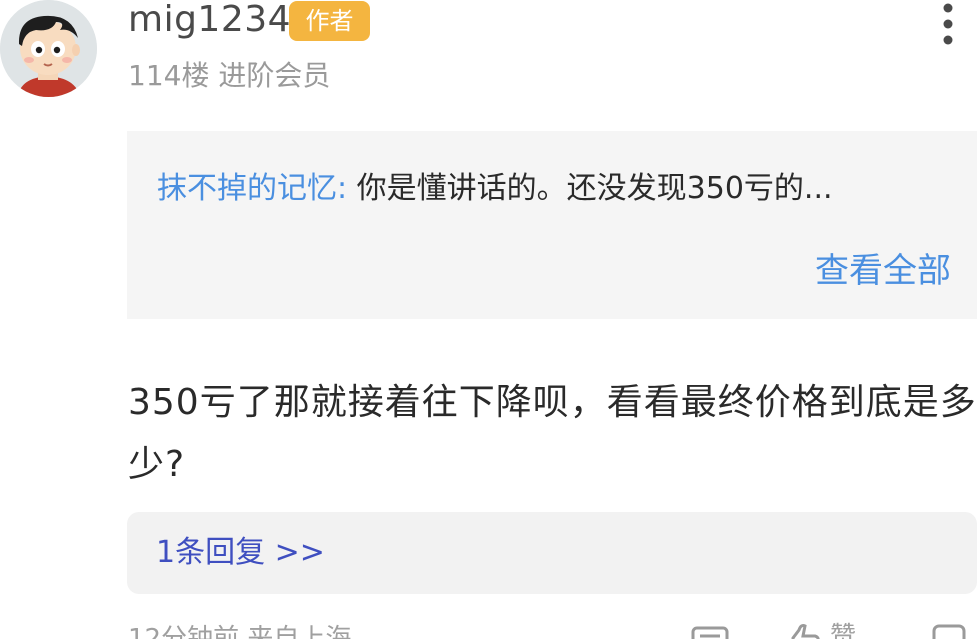 This screenshot has height=639, width=977. Describe the element at coordinates (883, 271) in the screenshot. I see `view-all-link: 查看全部` at that location.